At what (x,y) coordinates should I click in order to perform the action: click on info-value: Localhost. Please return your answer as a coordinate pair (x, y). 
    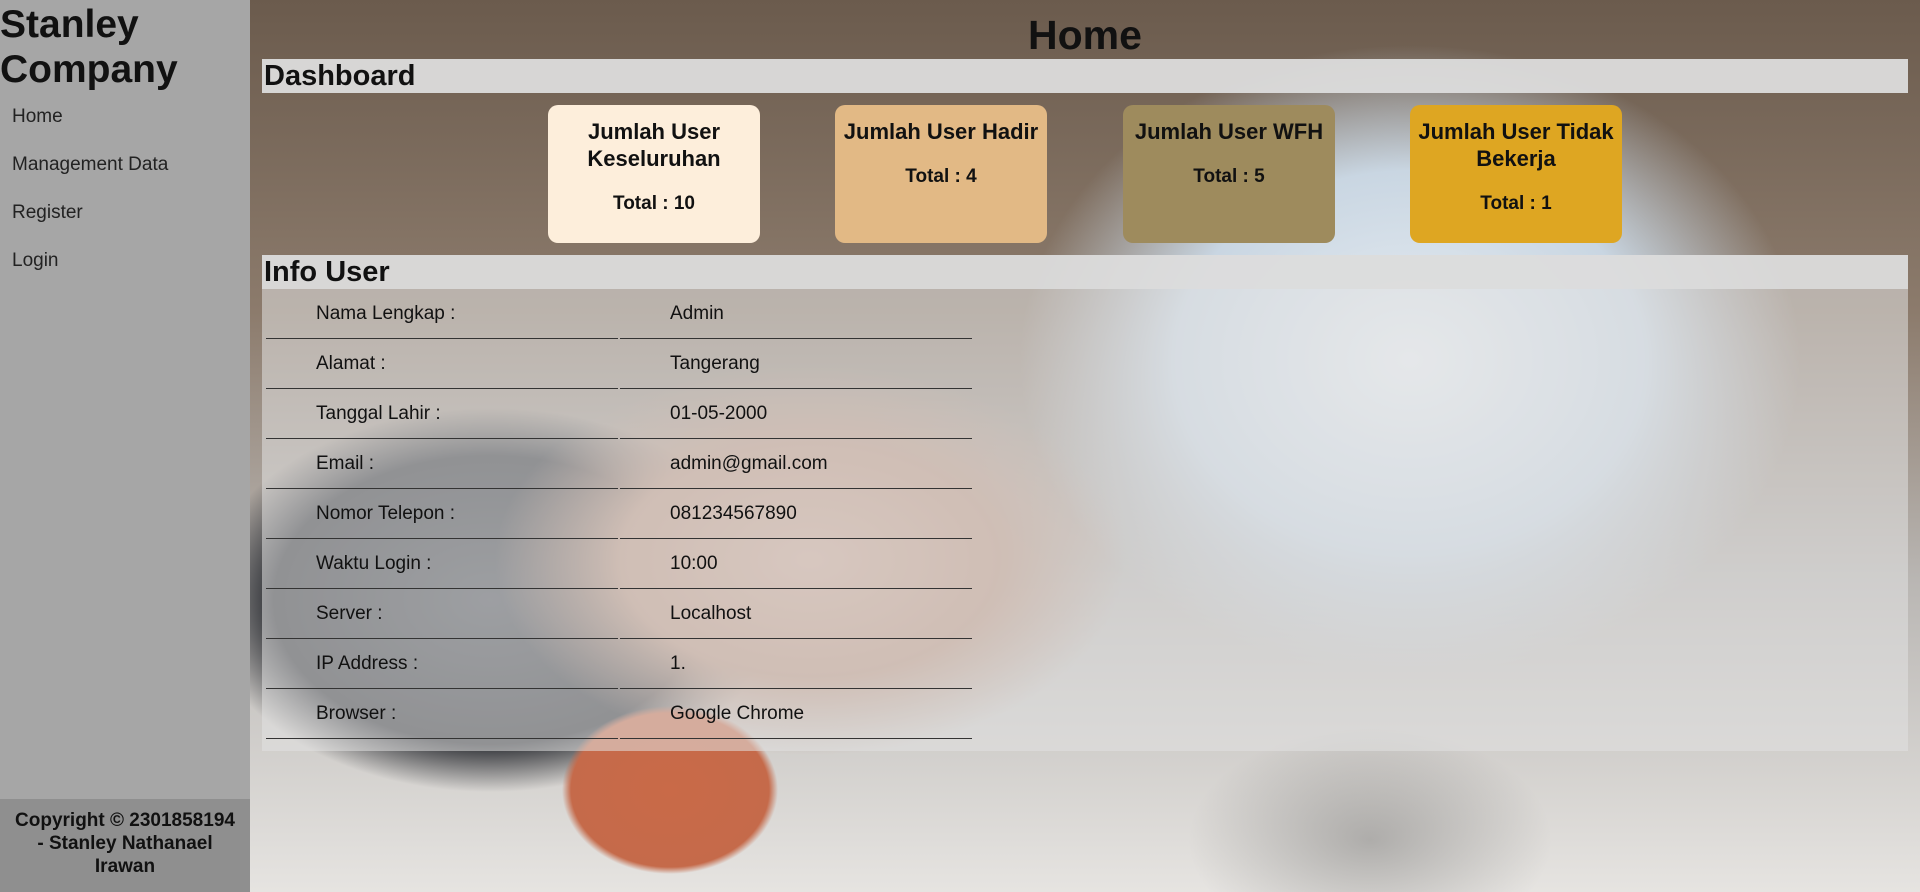
    Looking at the image, I should click on (796, 614).